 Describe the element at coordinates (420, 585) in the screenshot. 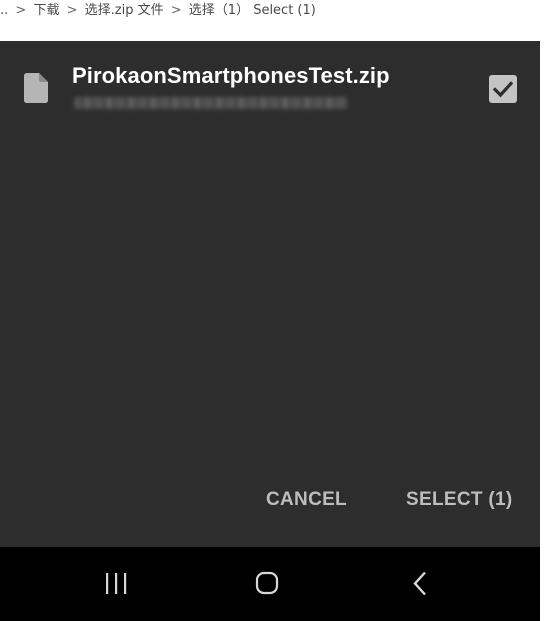

I see `back-icon` at that location.